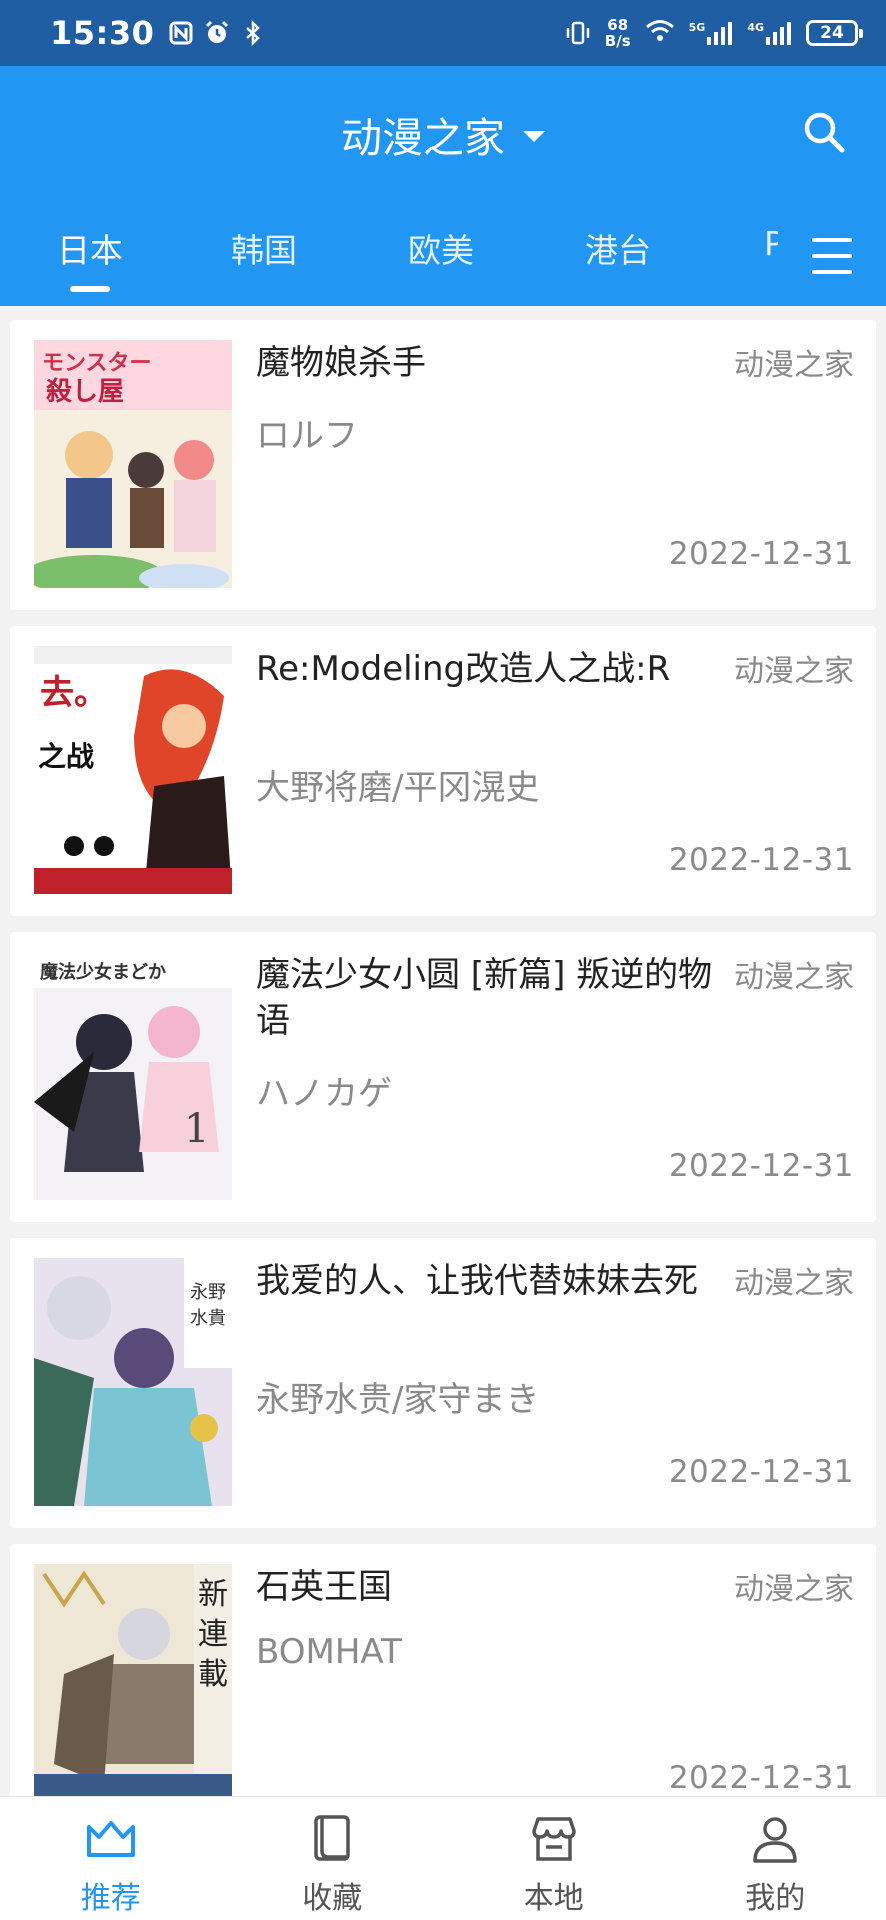 This screenshot has height=1920, width=886. I want to click on person-icon, so click(775, 1840).